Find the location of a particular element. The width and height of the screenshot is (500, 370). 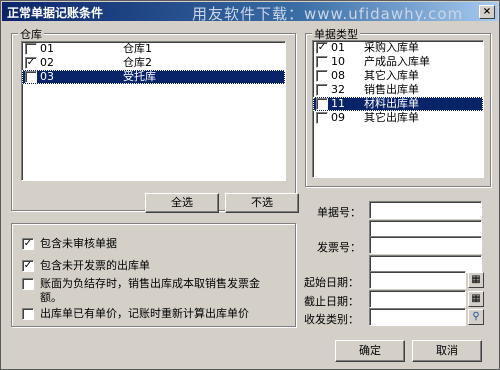

deselect-all-button: 不选 is located at coordinates (262, 203).